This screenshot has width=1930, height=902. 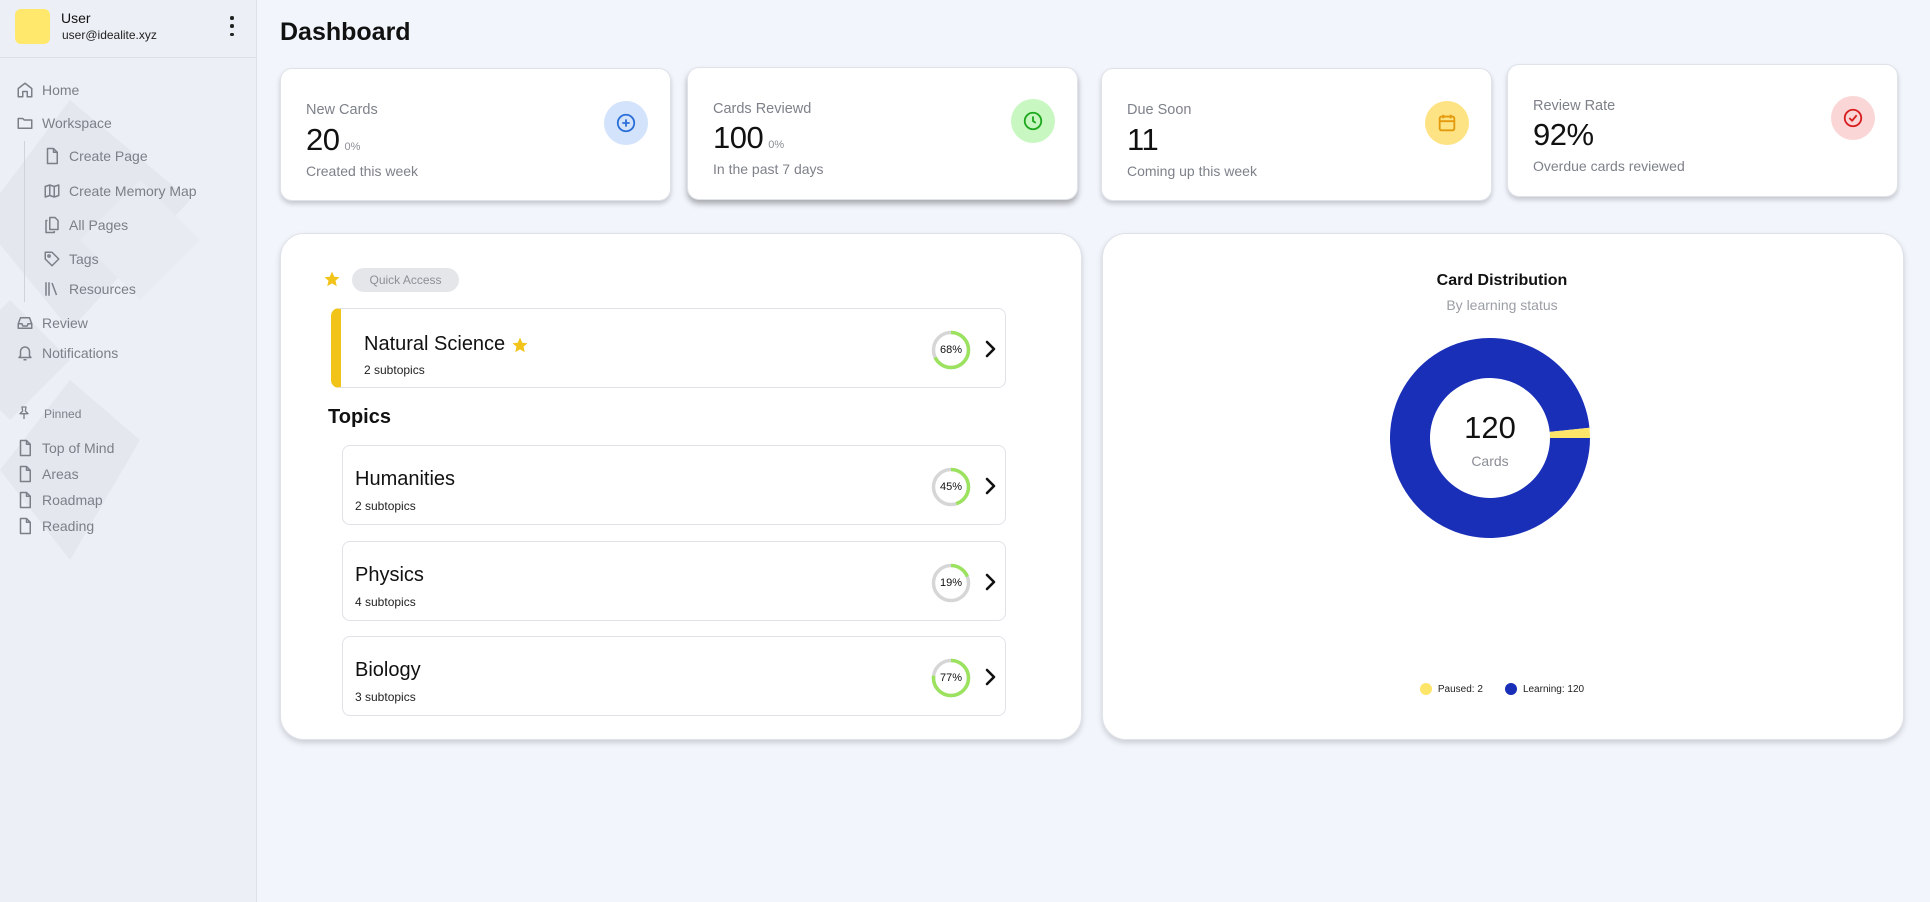 I want to click on user-email: user@idealite.xyz, so click(x=109, y=35).